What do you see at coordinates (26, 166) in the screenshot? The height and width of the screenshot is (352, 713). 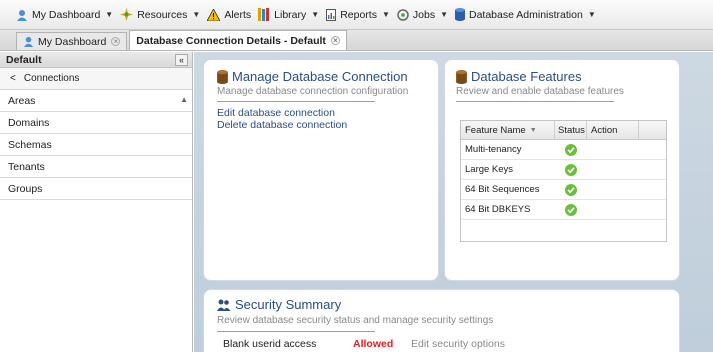 I see `sidebar-item-label: Tenants` at bounding box center [26, 166].